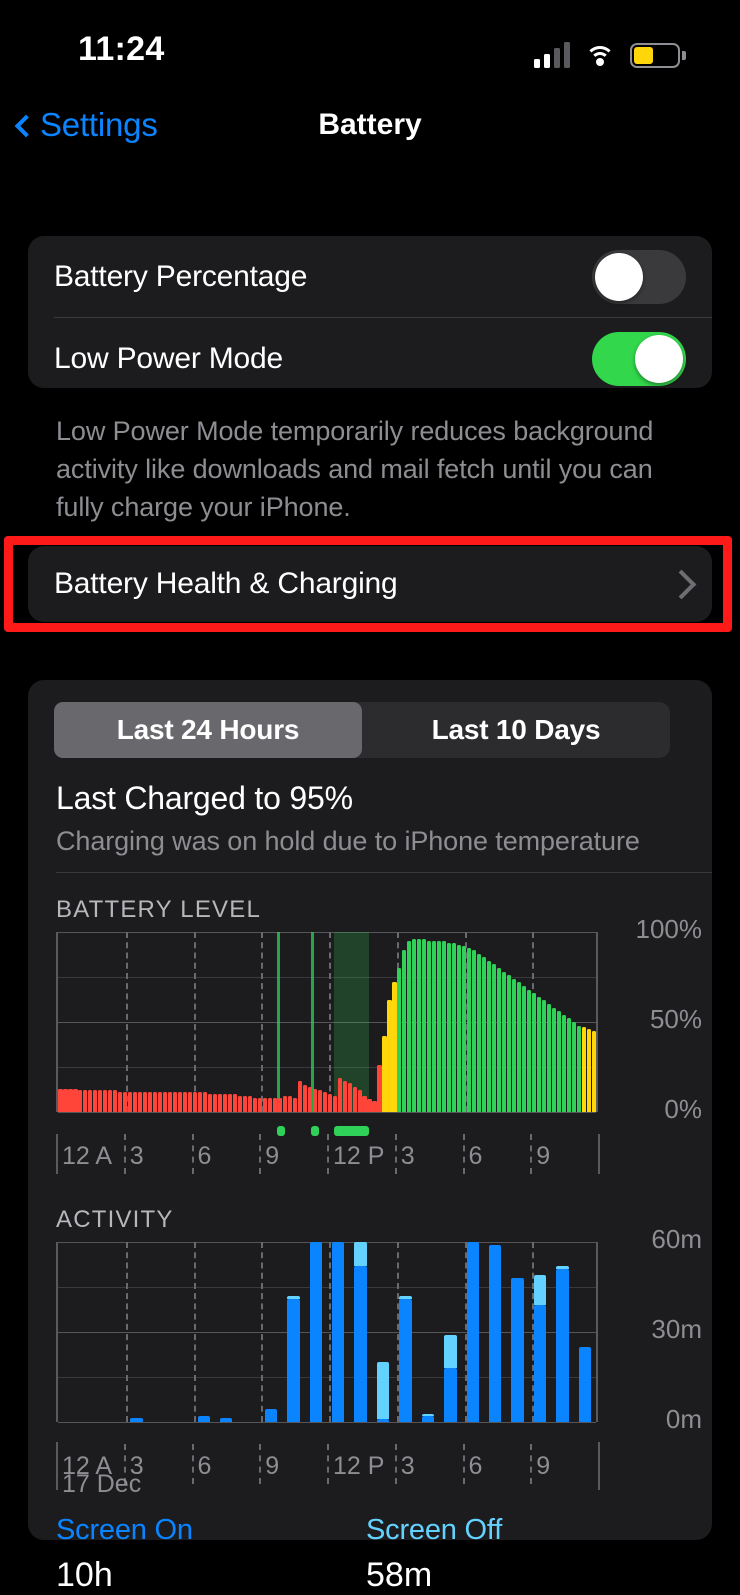 Image resolution: width=740 pixels, height=1595 pixels. Describe the element at coordinates (658, 55) in the screenshot. I see `battery-icon` at that location.